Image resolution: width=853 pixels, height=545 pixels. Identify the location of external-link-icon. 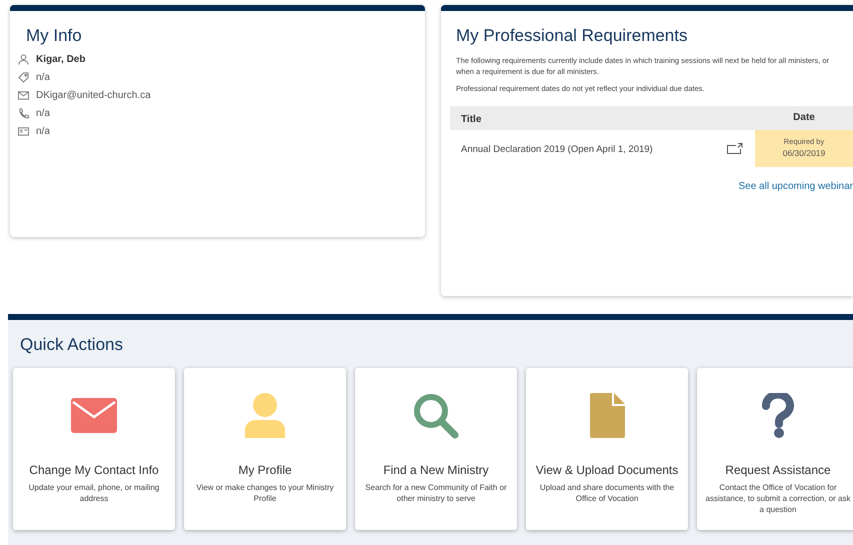
(735, 148).